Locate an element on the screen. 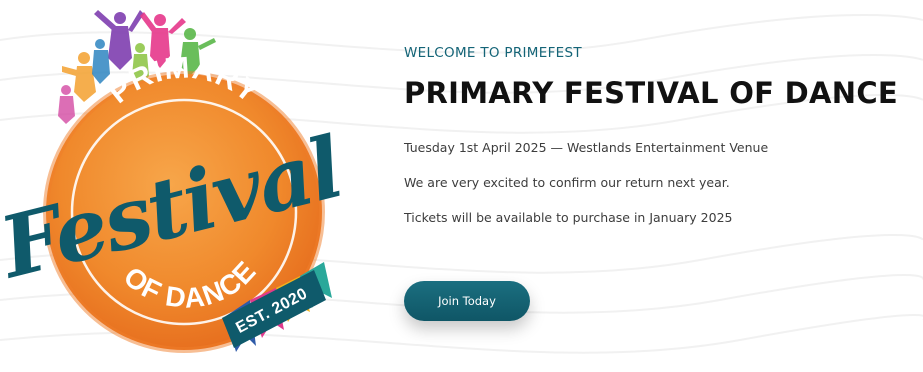  page-title: PRIMARY FESTIVAL OF DANCE is located at coordinates (651, 93).